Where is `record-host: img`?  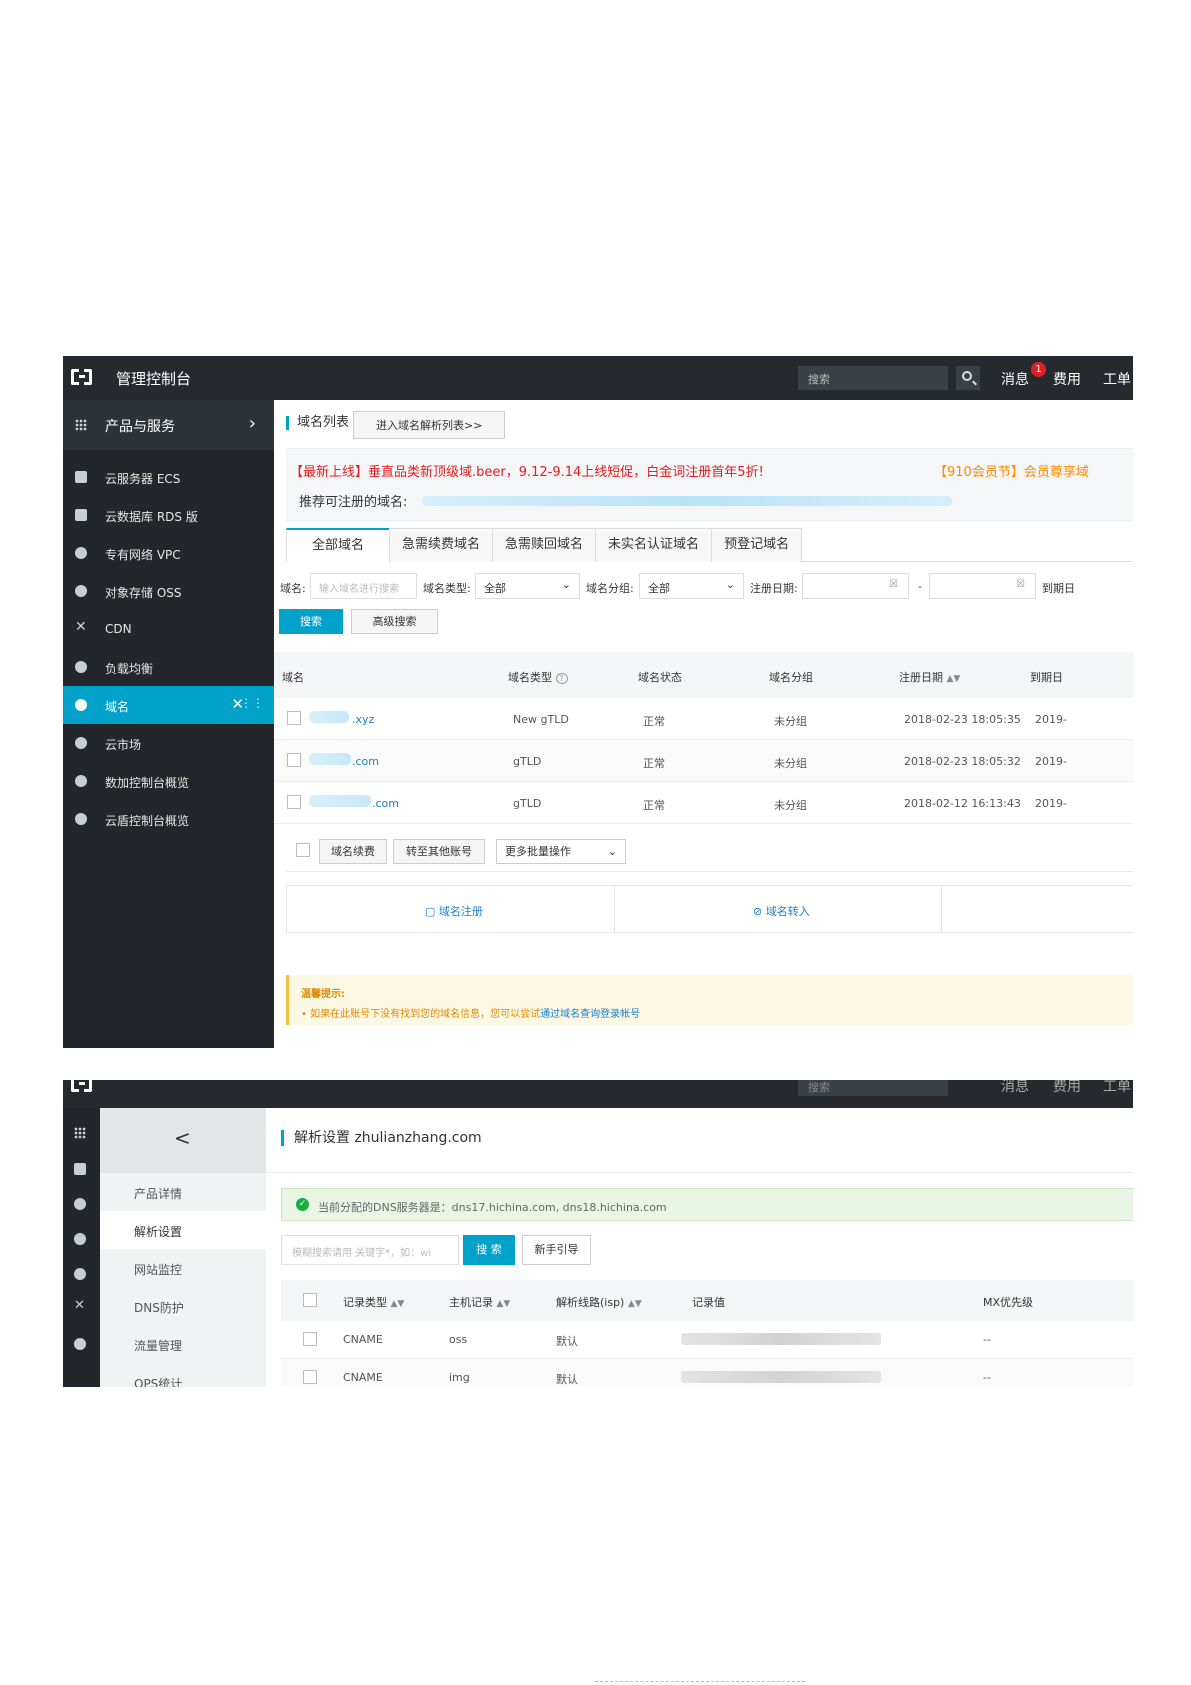 record-host: img is located at coordinates (459, 1377).